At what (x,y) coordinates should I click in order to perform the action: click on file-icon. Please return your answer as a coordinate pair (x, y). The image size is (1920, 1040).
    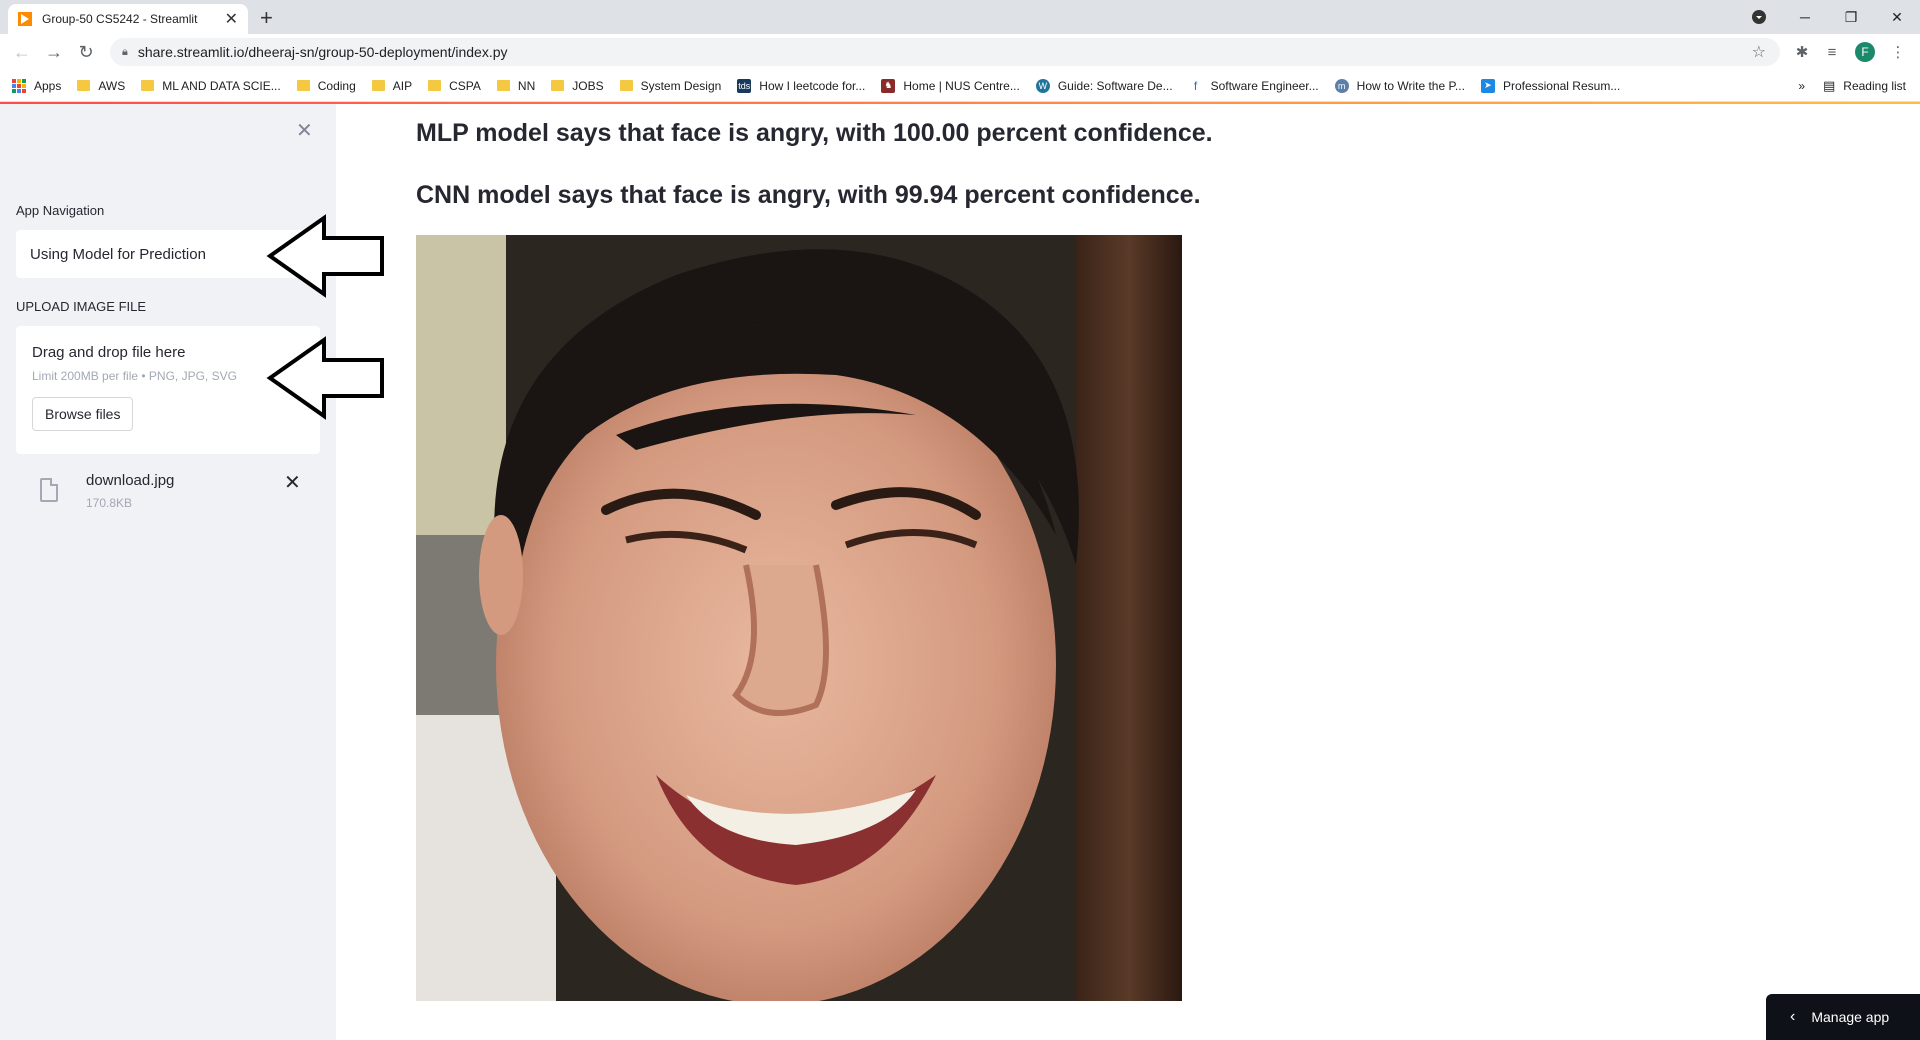
    Looking at the image, I should click on (49, 490).